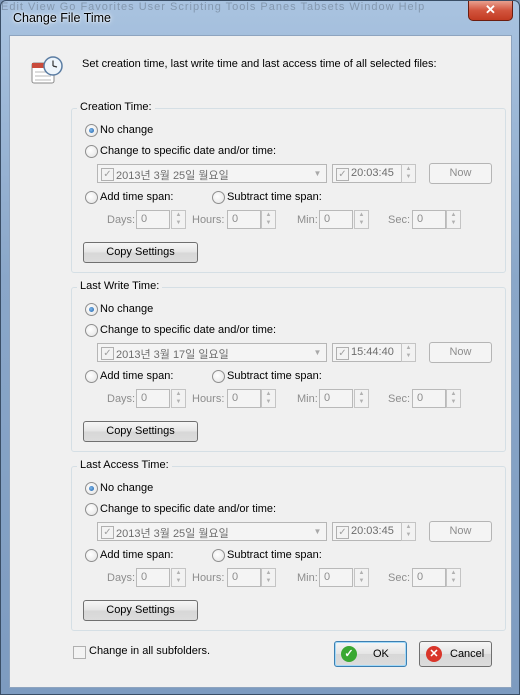  Describe the element at coordinates (260, 18) in the screenshot. I see `title-bar: Change File Time ✕` at that location.